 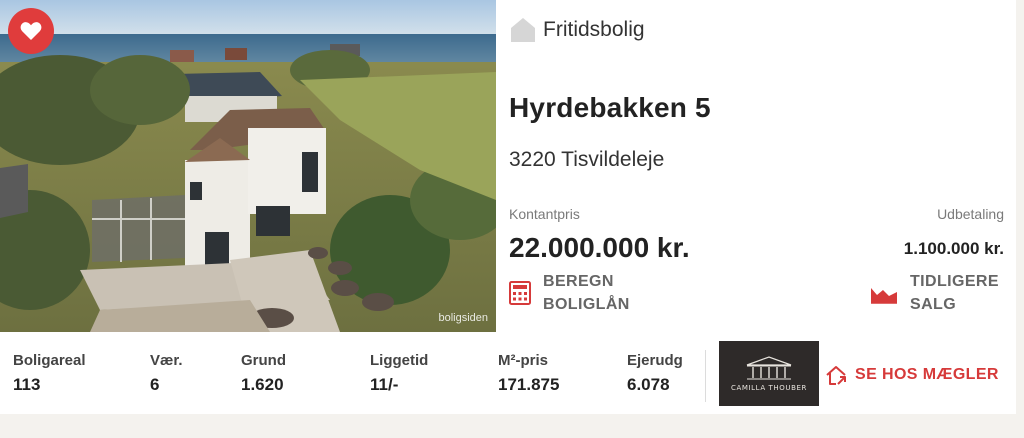 What do you see at coordinates (769, 388) in the screenshot?
I see `broker-logo-text: CAMILLA THOUBER` at bounding box center [769, 388].